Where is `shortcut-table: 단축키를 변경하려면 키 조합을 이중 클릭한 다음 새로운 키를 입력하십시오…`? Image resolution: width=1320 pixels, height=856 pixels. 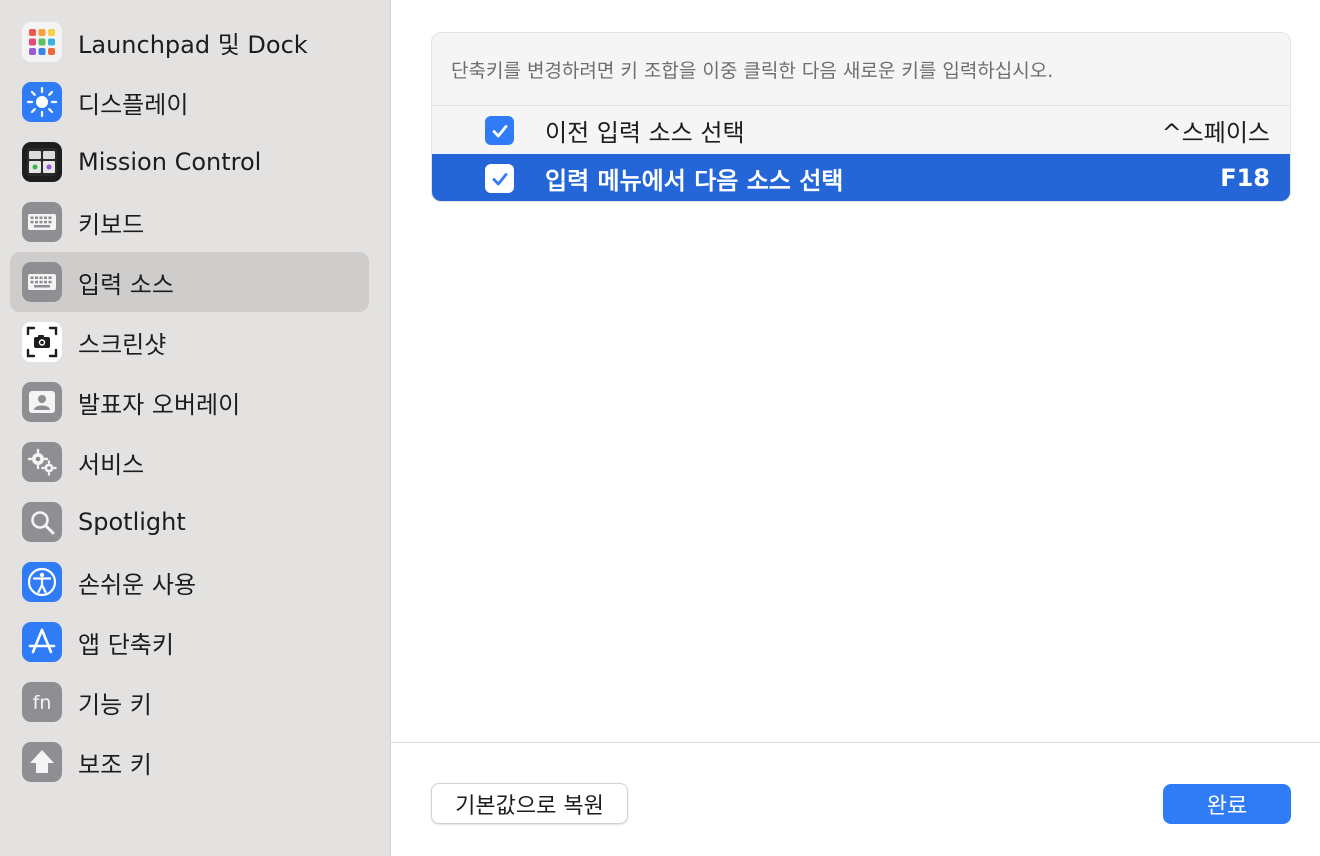
shortcut-table: 단축키를 변경하려면 키 조합을 이중 클릭한 다음 새로운 키를 입력하십시오… is located at coordinates (861, 117).